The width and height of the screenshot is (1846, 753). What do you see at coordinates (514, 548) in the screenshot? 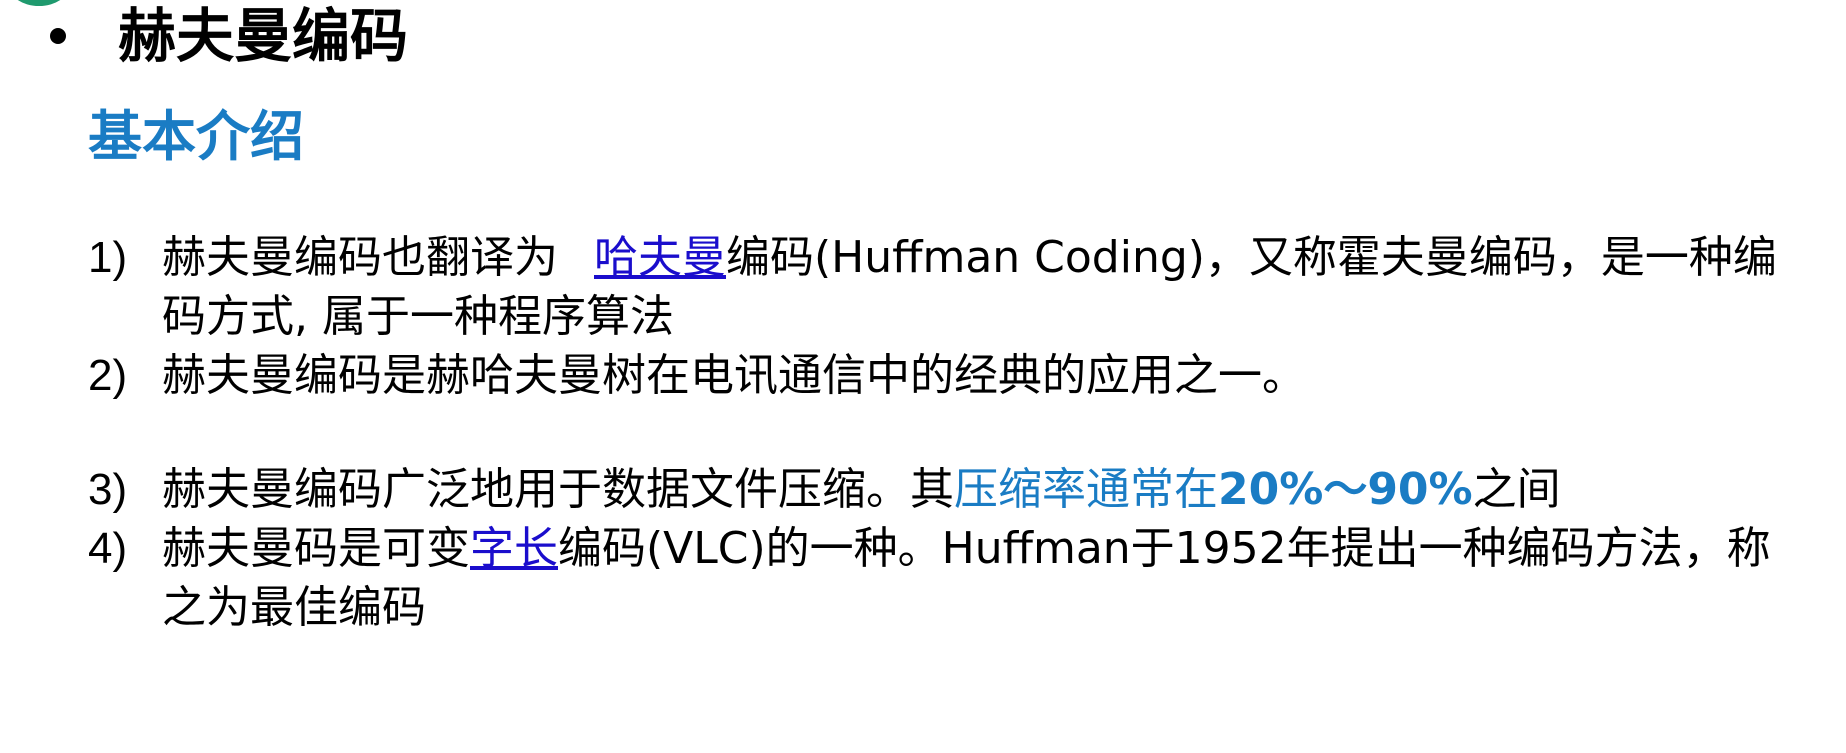
I see `link-zichang: 字长` at bounding box center [514, 548].